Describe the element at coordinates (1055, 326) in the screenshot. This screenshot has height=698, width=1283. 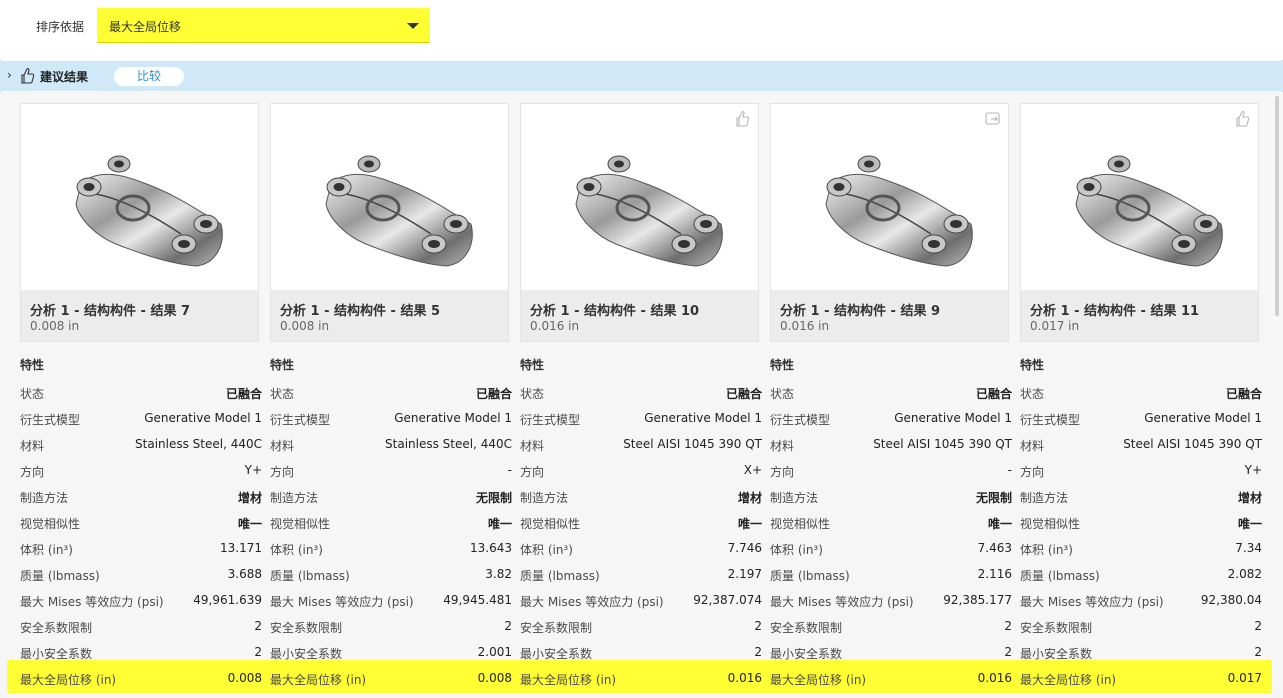
I see `result-value: 0.017 in` at that location.